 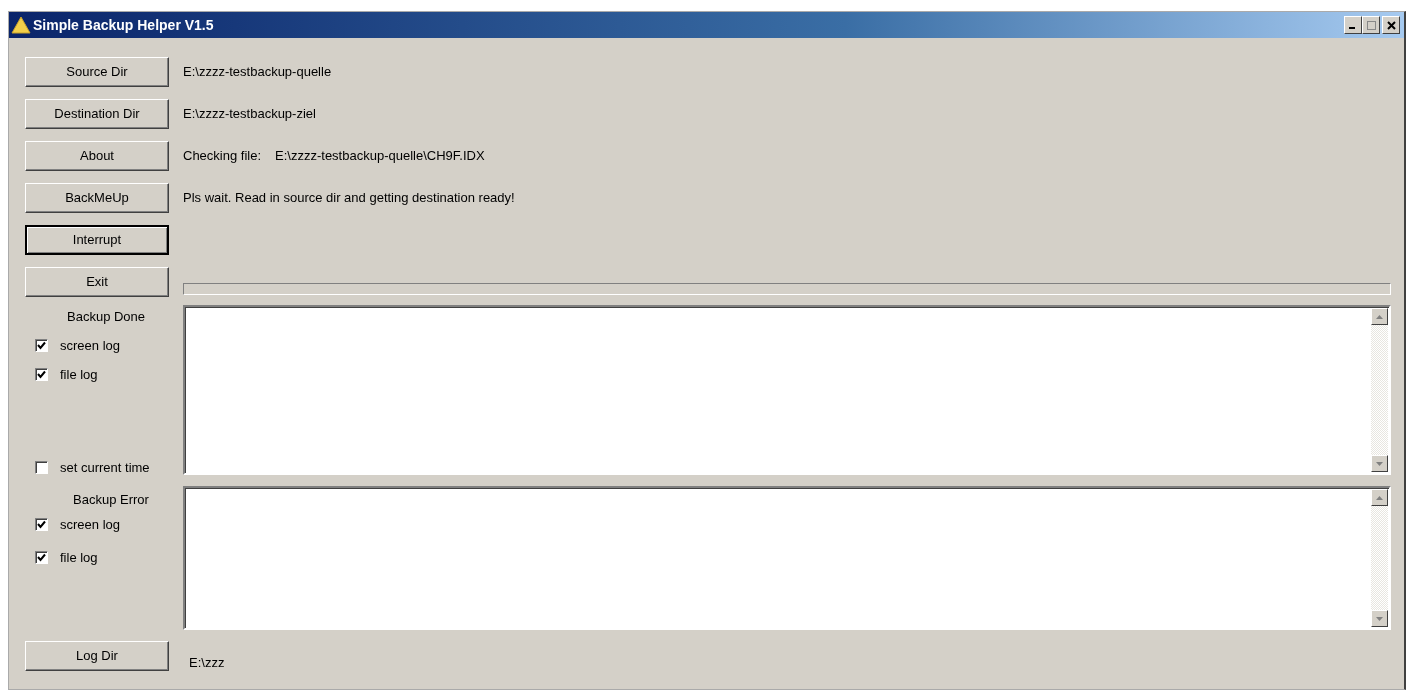 I want to click on push-button: BackMeUp, so click(x=97, y=197).